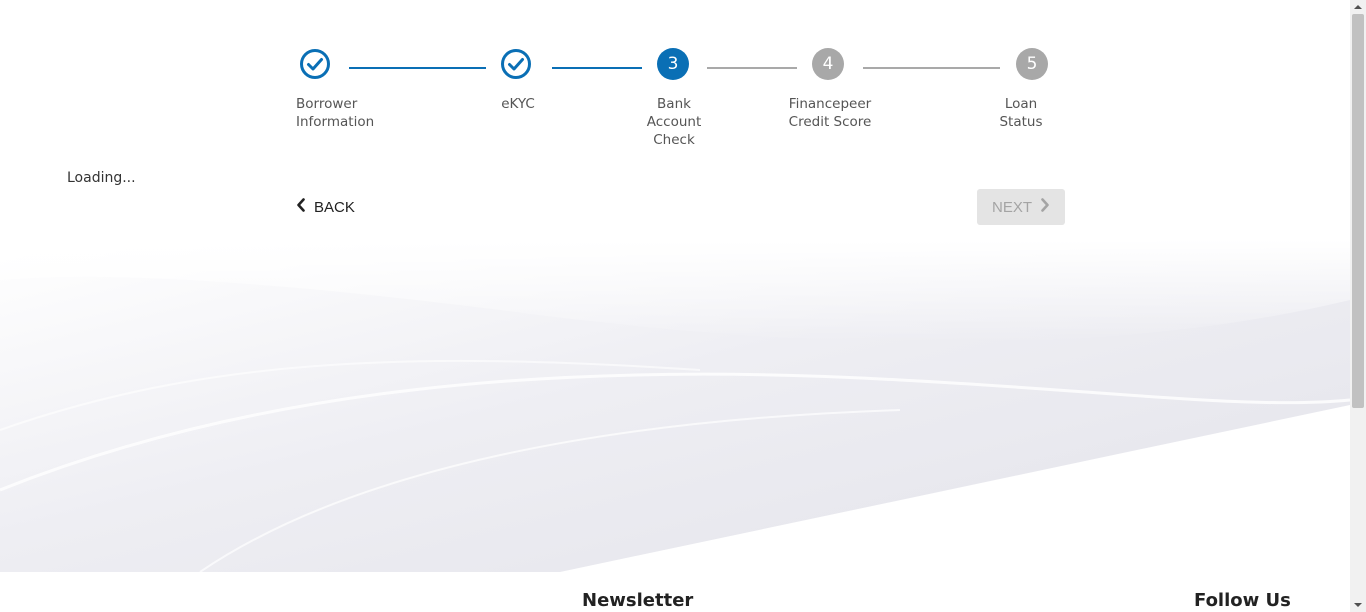 This screenshot has height=612, width=1366. I want to click on scrollbar-thumb, so click(1358, 211).